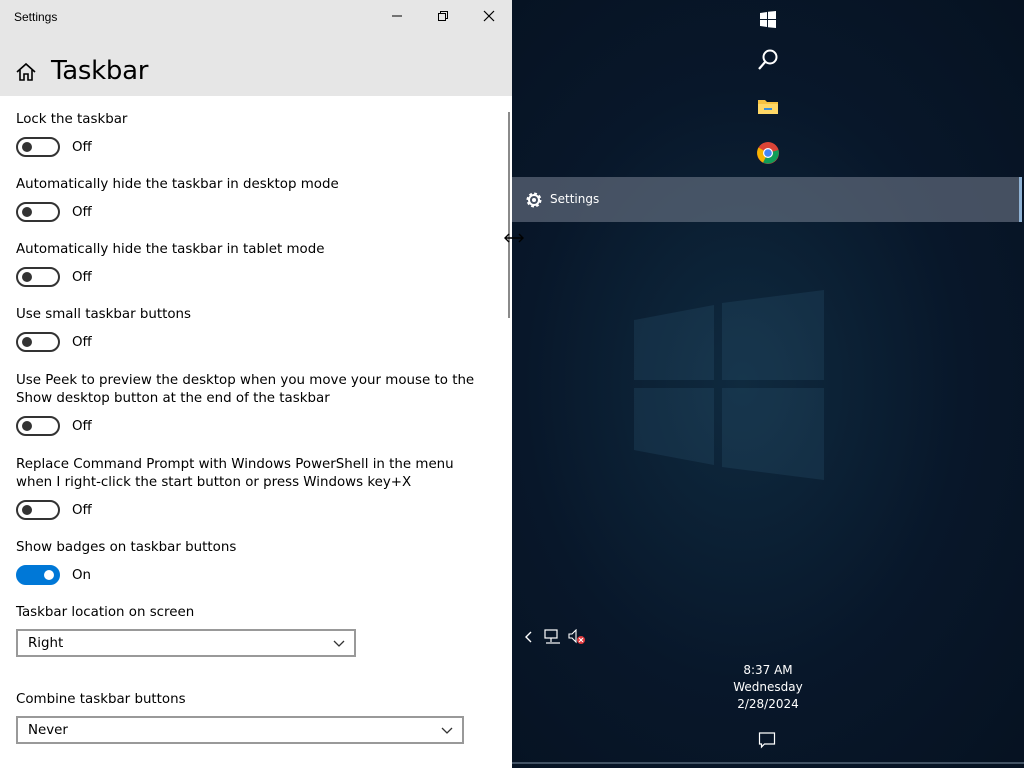  I want to click on taskbar-item-settings: Settings, so click(767, 199).